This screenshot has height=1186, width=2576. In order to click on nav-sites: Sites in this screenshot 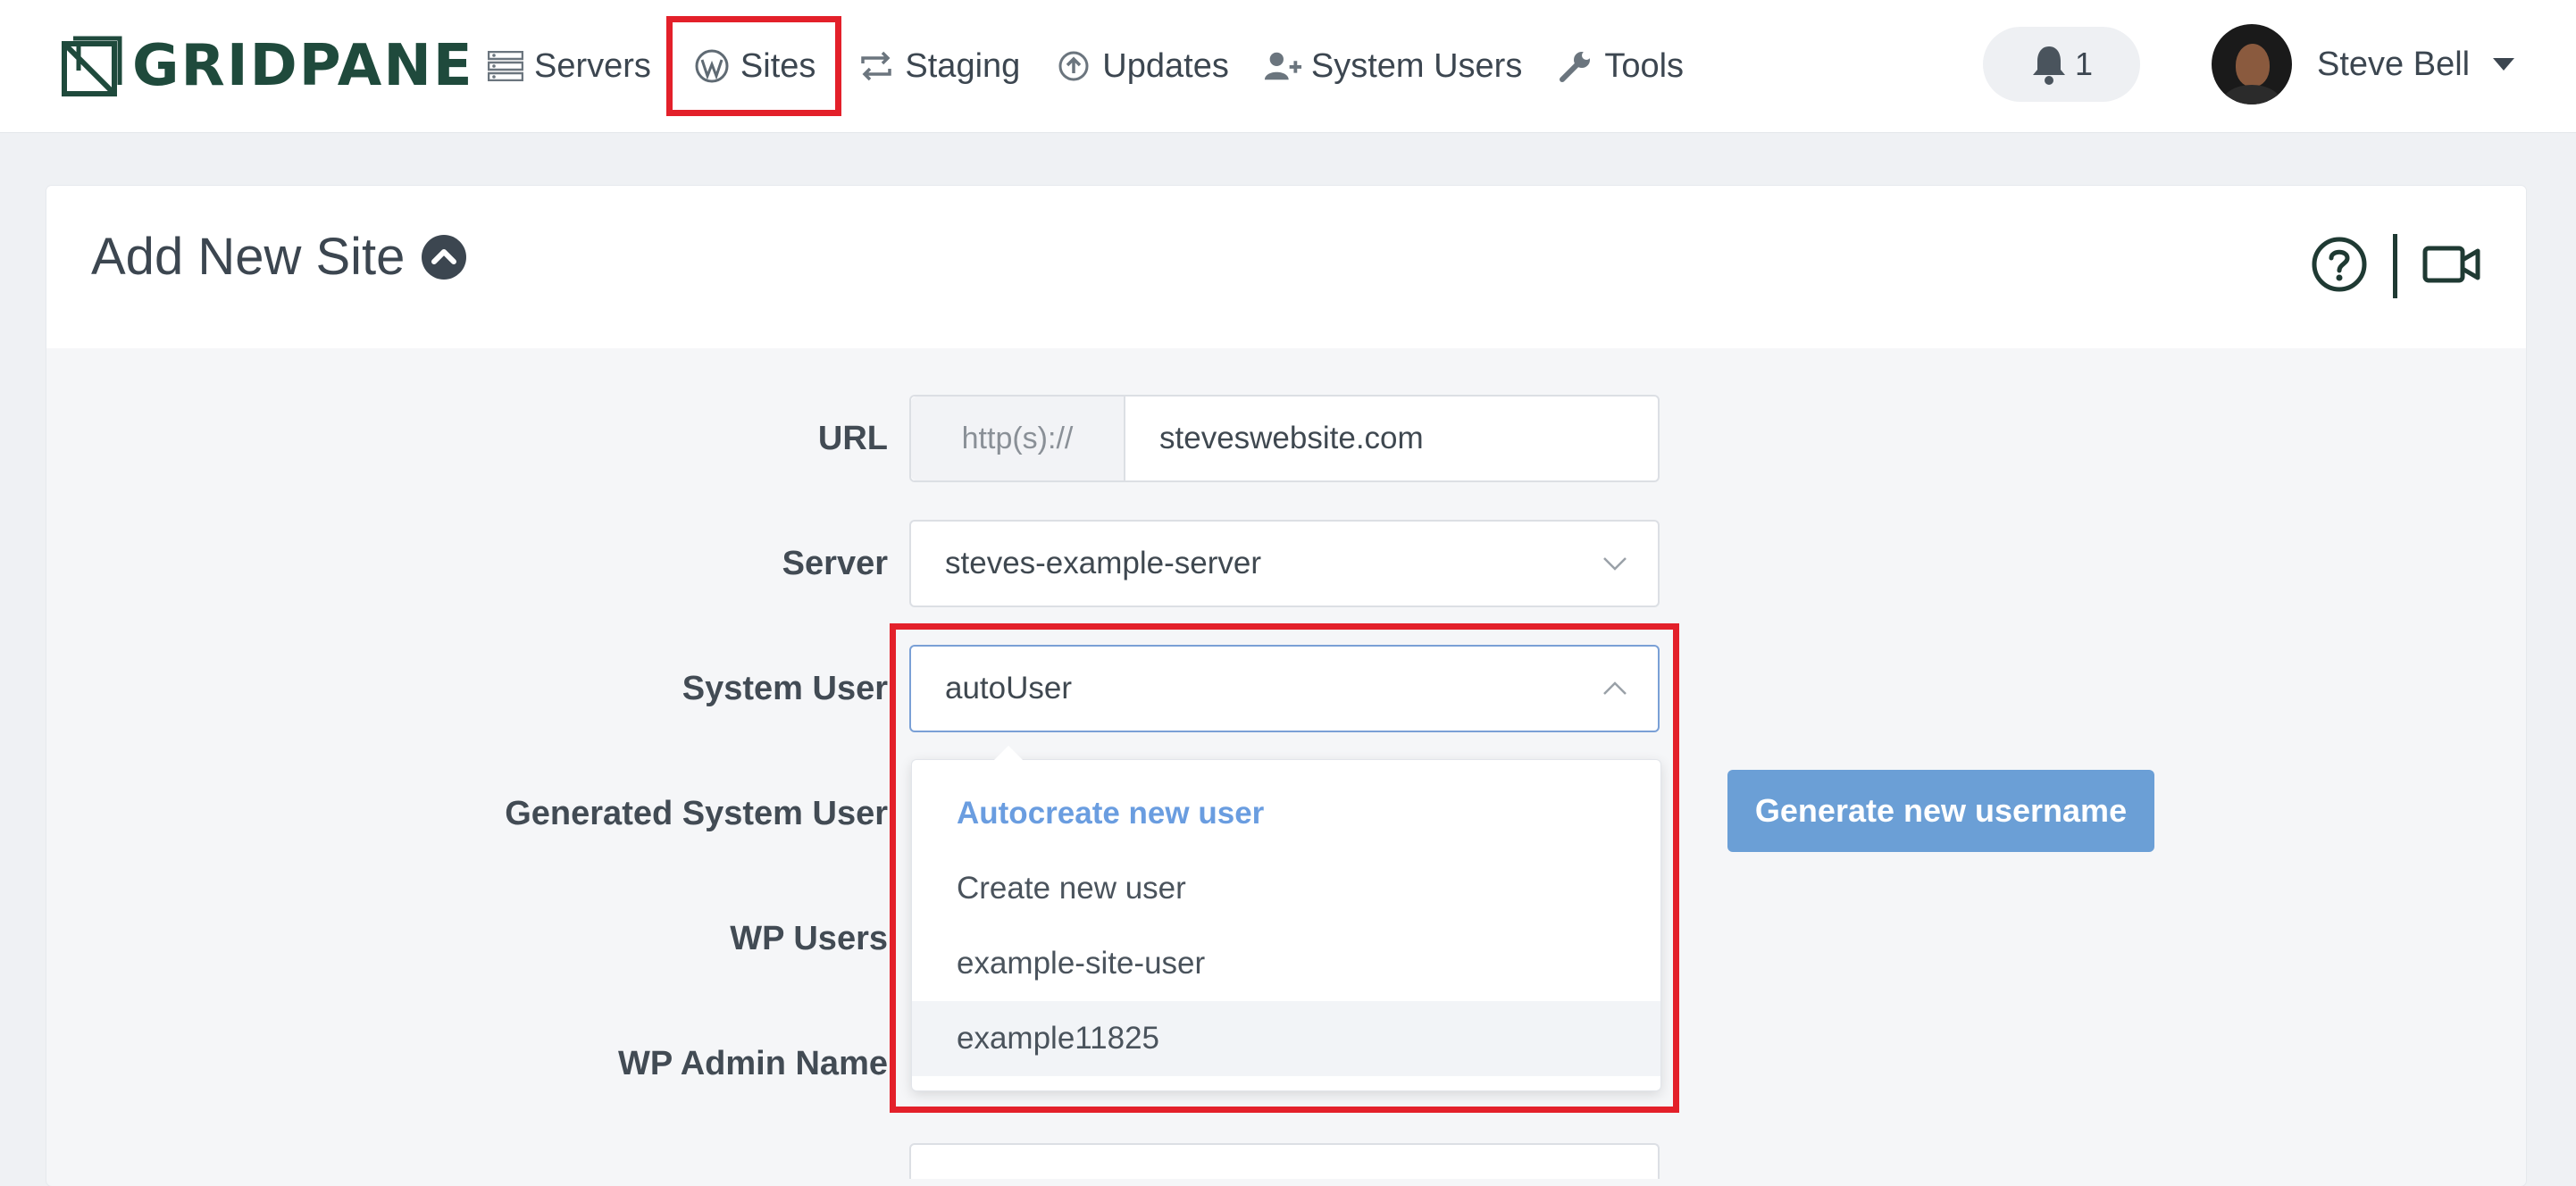, I will do `click(754, 66)`.